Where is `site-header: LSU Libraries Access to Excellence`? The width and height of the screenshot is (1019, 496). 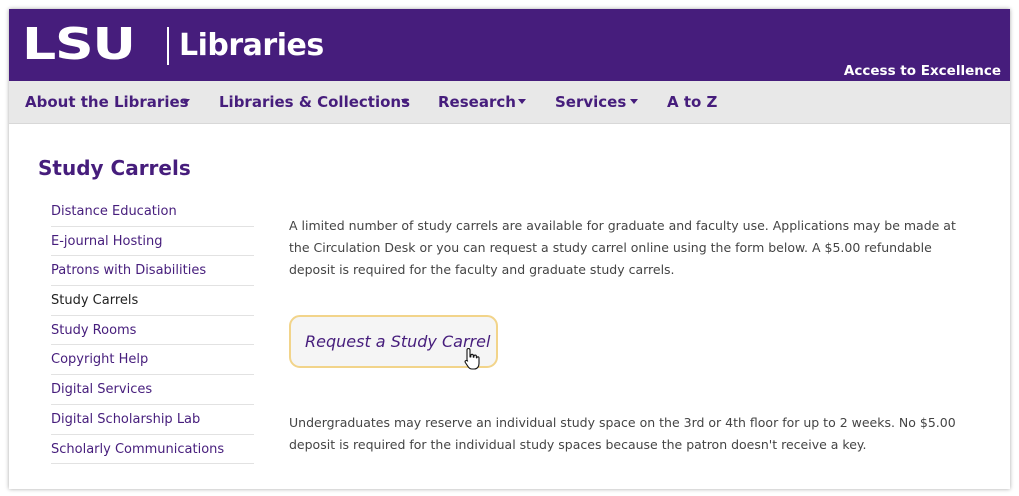 site-header: LSU Libraries Access to Excellence is located at coordinates (509, 45).